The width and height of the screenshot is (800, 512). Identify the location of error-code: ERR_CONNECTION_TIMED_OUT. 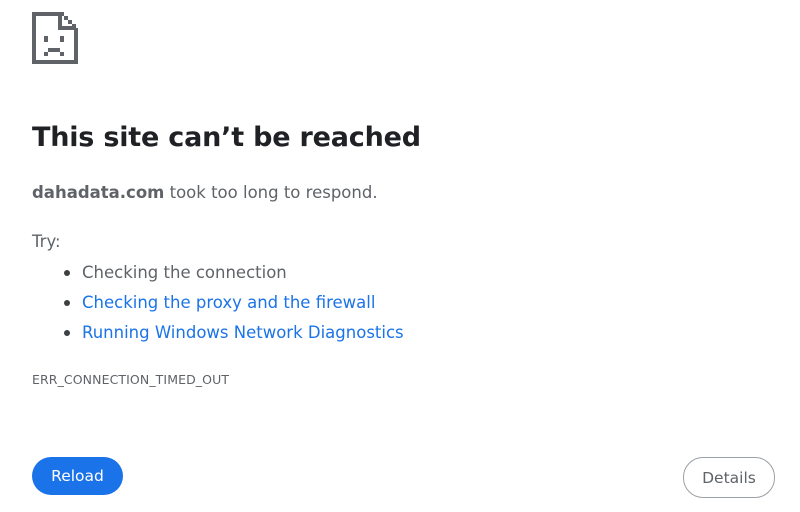
(131, 379).